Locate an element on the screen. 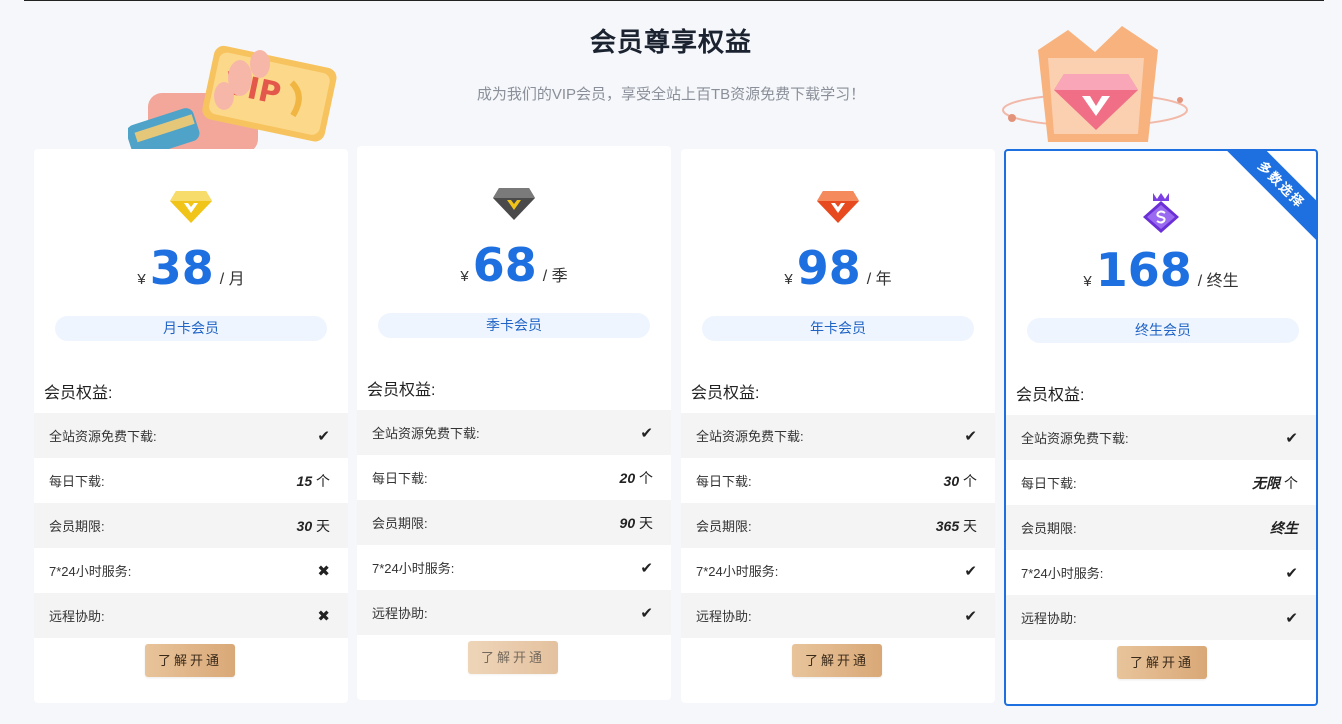 This screenshot has height=724, width=1342. benefit-row-membership-term: 会员期限: 90 天 is located at coordinates (514, 522).